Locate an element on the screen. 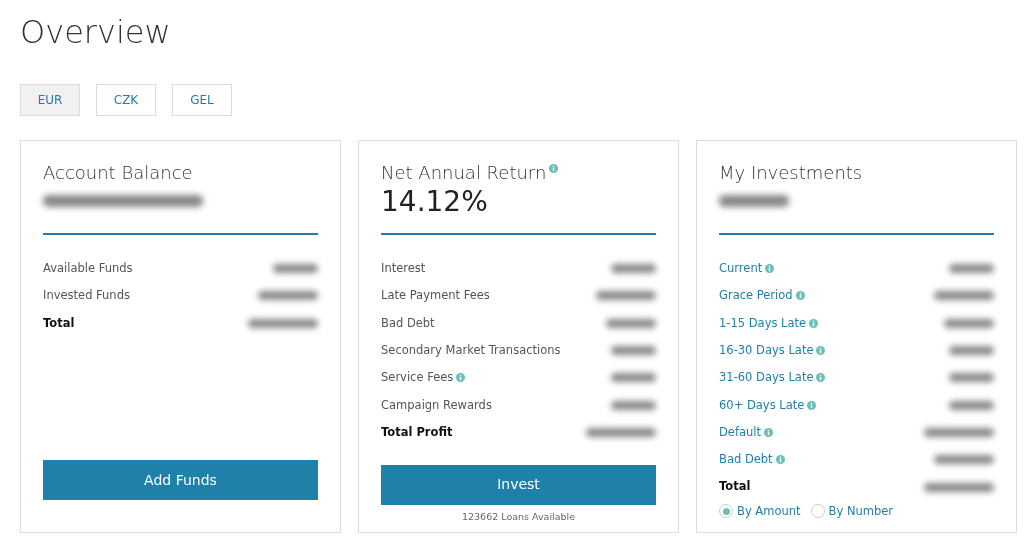 This screenshot has width=1024, height=538. status-link: Bad Debt is located at coordinates (746, 460).